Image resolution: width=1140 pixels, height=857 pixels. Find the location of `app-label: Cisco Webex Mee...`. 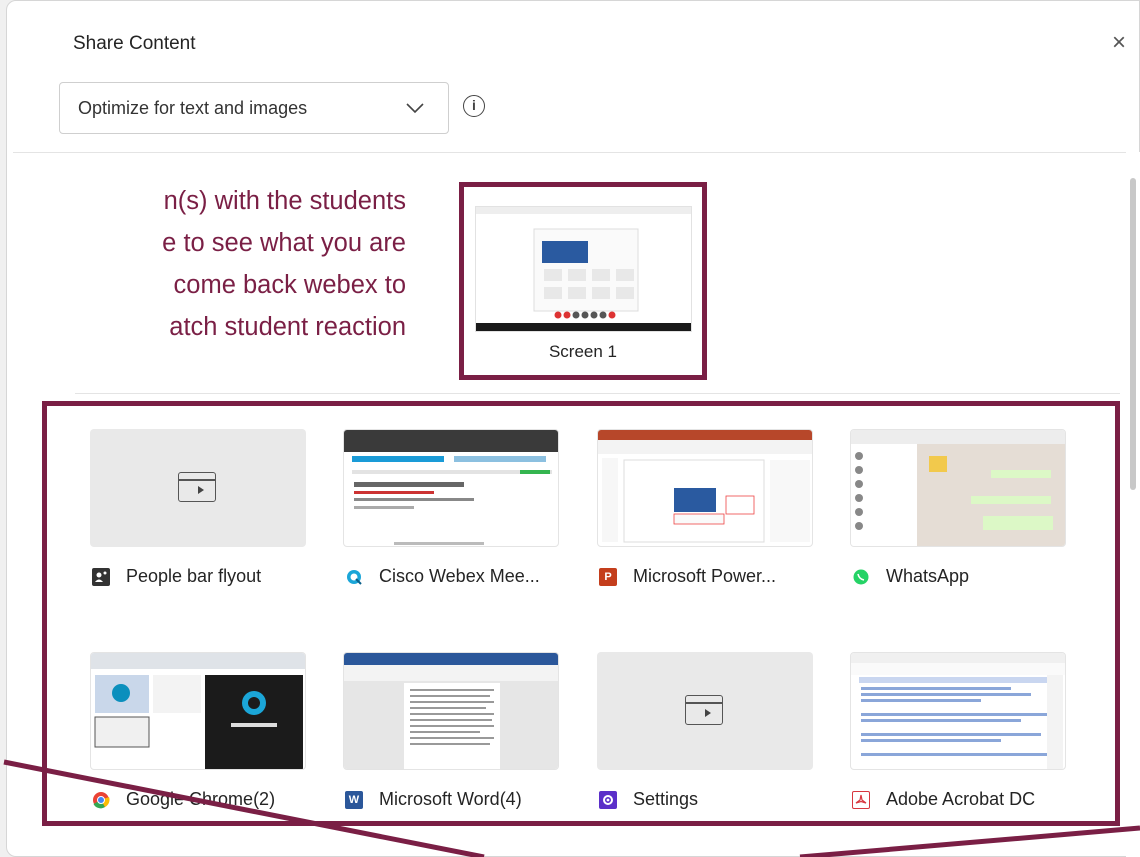

app-label: Cisco Webex Mee... is located at coordinates (459, 576).